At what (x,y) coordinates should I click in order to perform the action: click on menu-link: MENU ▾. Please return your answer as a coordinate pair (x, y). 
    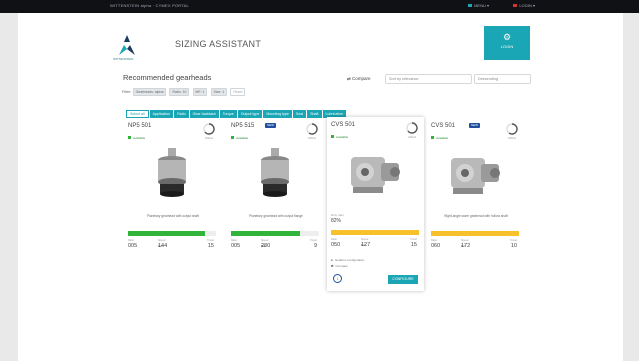
    Looking at the image, I should click on (478, 5).